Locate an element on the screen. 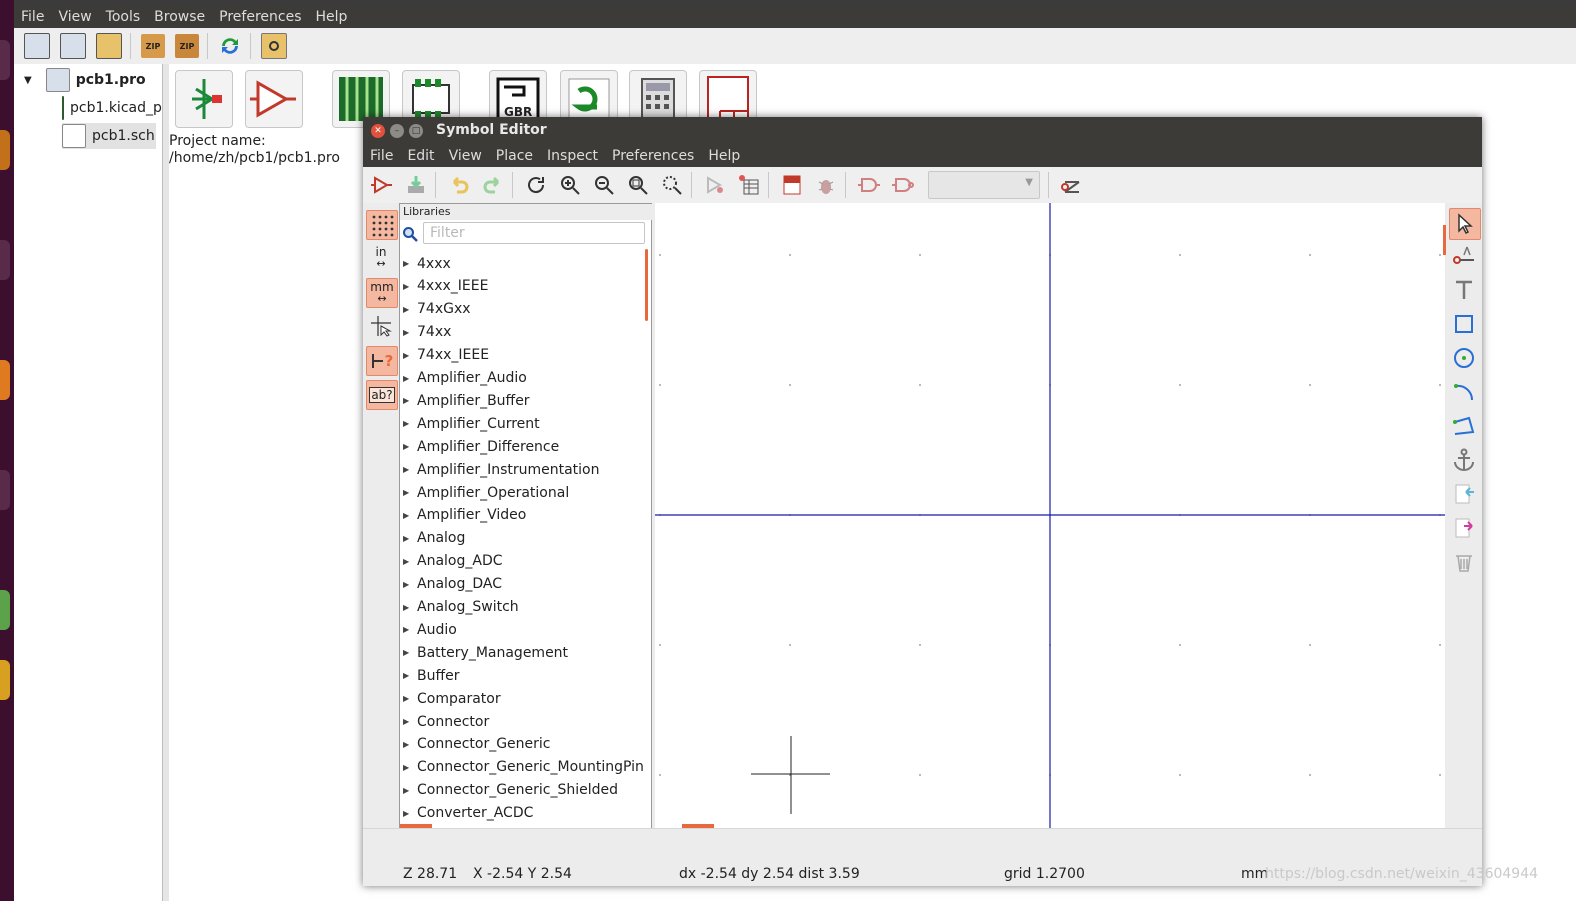 The height and width of the screenshot is (901, 1576). library-item: ▶ 74xx is located at coordinates (425, 332).